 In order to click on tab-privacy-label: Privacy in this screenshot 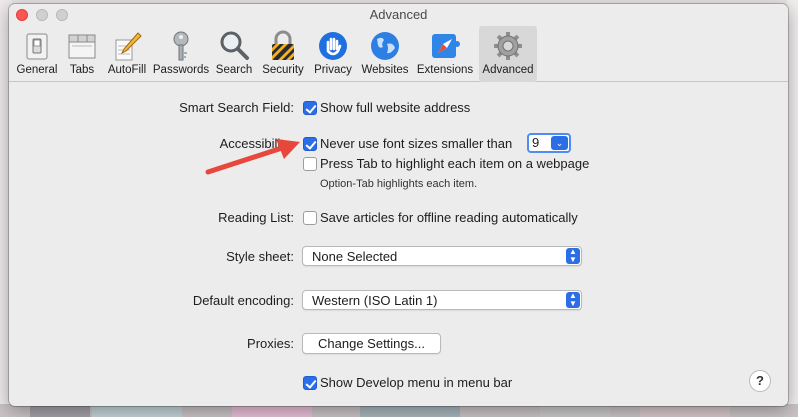, I will do `click(333, 70)`.